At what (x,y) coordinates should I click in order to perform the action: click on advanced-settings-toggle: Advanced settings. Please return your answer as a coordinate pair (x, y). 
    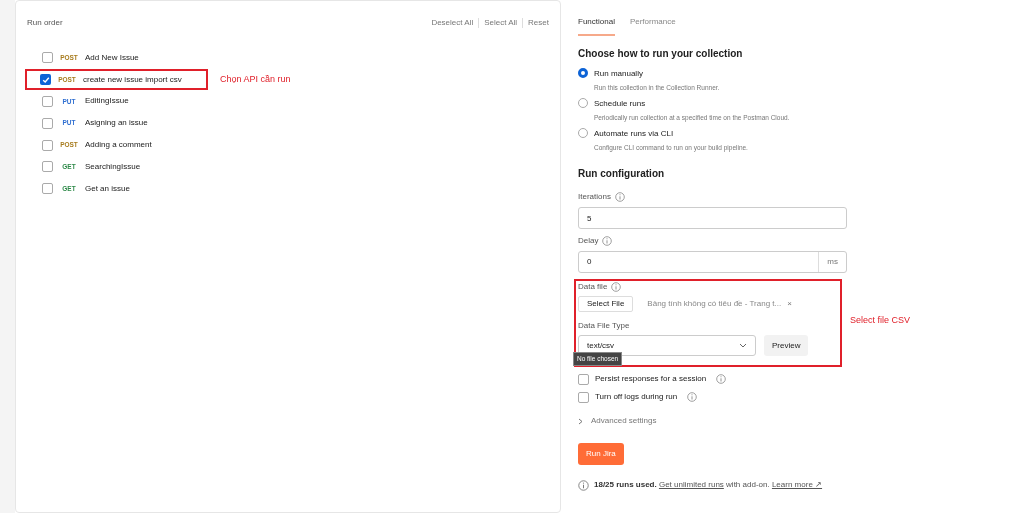
    Looking at the image, I should click on (617, 421).